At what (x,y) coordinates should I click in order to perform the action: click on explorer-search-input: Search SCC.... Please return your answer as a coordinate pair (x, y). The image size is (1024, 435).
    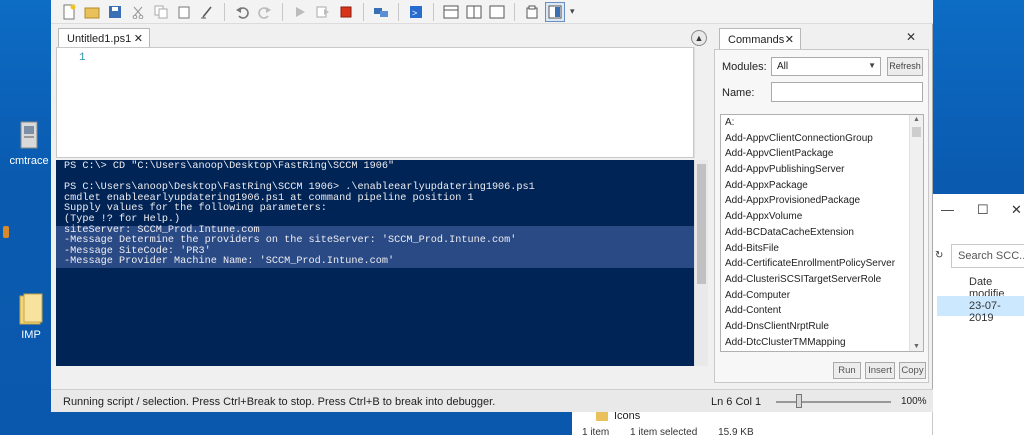
    Looking at the image, I should click on (987, 256).